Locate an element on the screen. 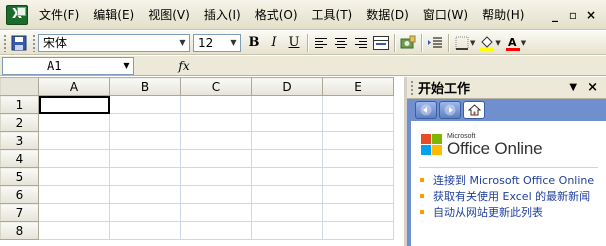  column-header-d: D is located at coordinates (287, 86).